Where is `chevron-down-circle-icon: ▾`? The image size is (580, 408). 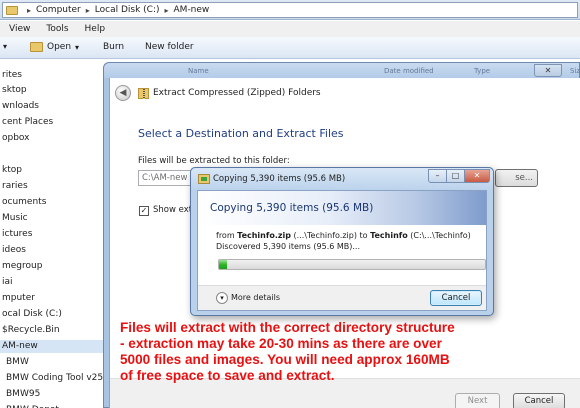 chevron-down-circle-icon: ▾ is located at coordinates (222, 298).